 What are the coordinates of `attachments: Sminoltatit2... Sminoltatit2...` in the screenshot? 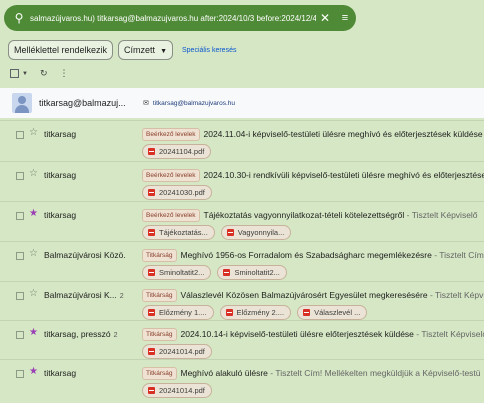 It's located at (214, 272).